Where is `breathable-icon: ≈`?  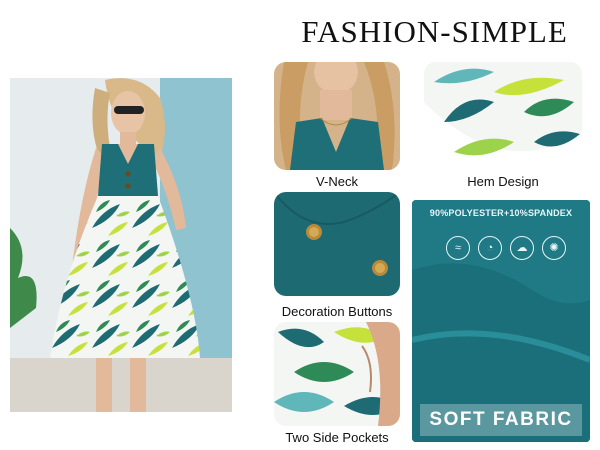
breathable-icon: ≈ is located at coordinates (458, 248).